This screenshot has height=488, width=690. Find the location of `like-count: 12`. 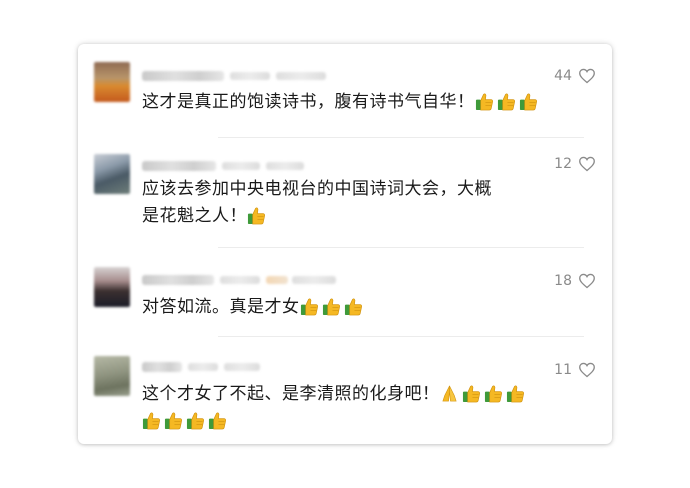

like-count: 12 is located at coordinates (563, 164).